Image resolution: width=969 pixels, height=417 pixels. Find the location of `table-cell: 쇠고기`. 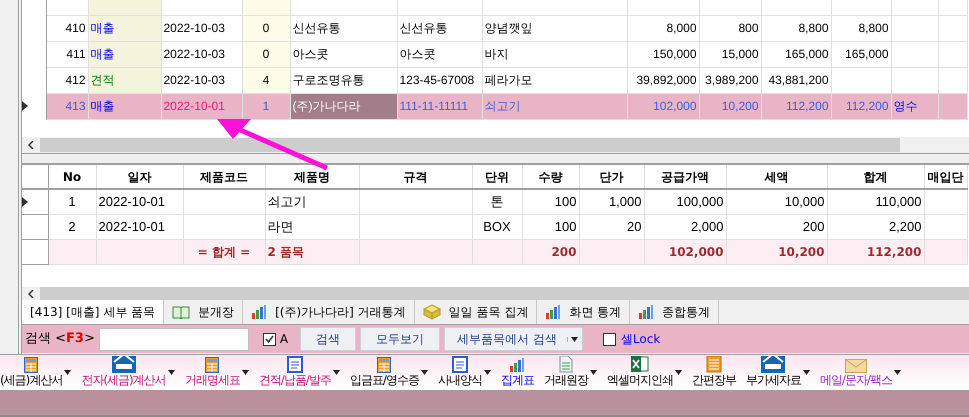

table-cell: 쇠고기 is located at coordinates (312, 201).